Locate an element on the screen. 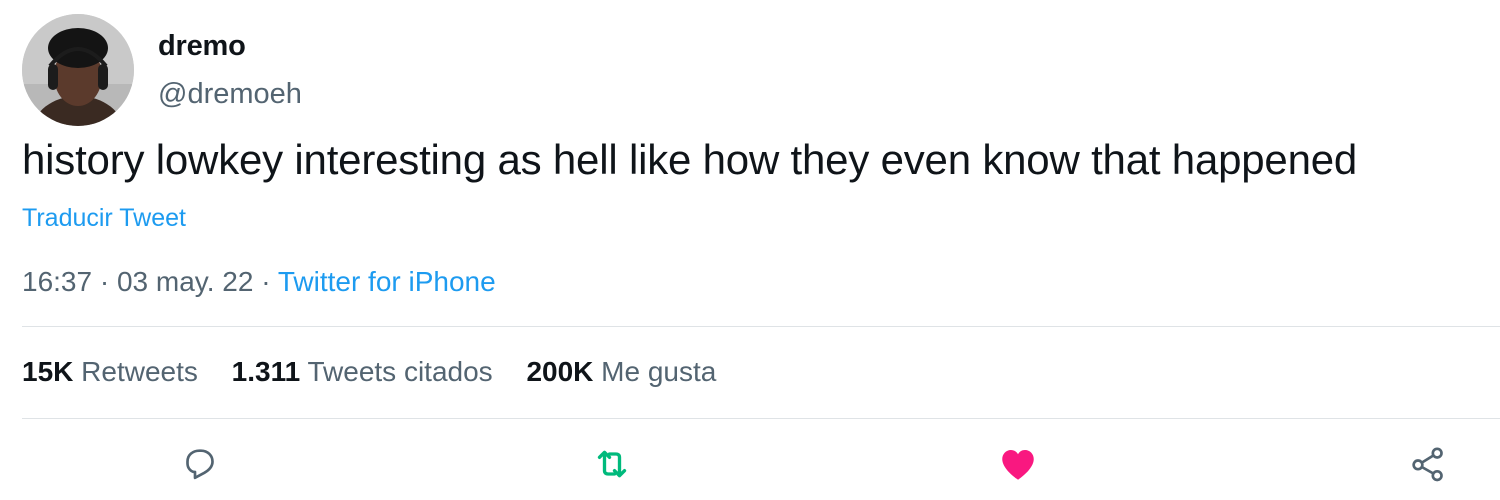 The image size is (1500, 500). tweet-time: 16:37 is located at coordinates (57, 281).